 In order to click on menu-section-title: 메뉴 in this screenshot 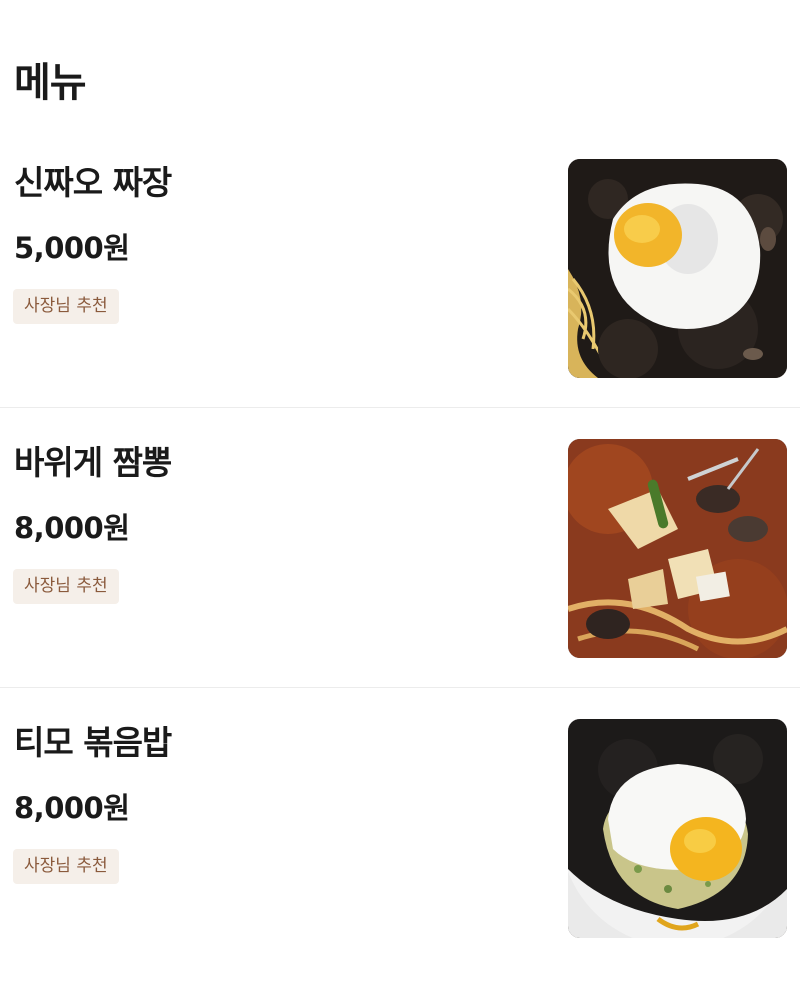, I will do `click(50, 83)`.